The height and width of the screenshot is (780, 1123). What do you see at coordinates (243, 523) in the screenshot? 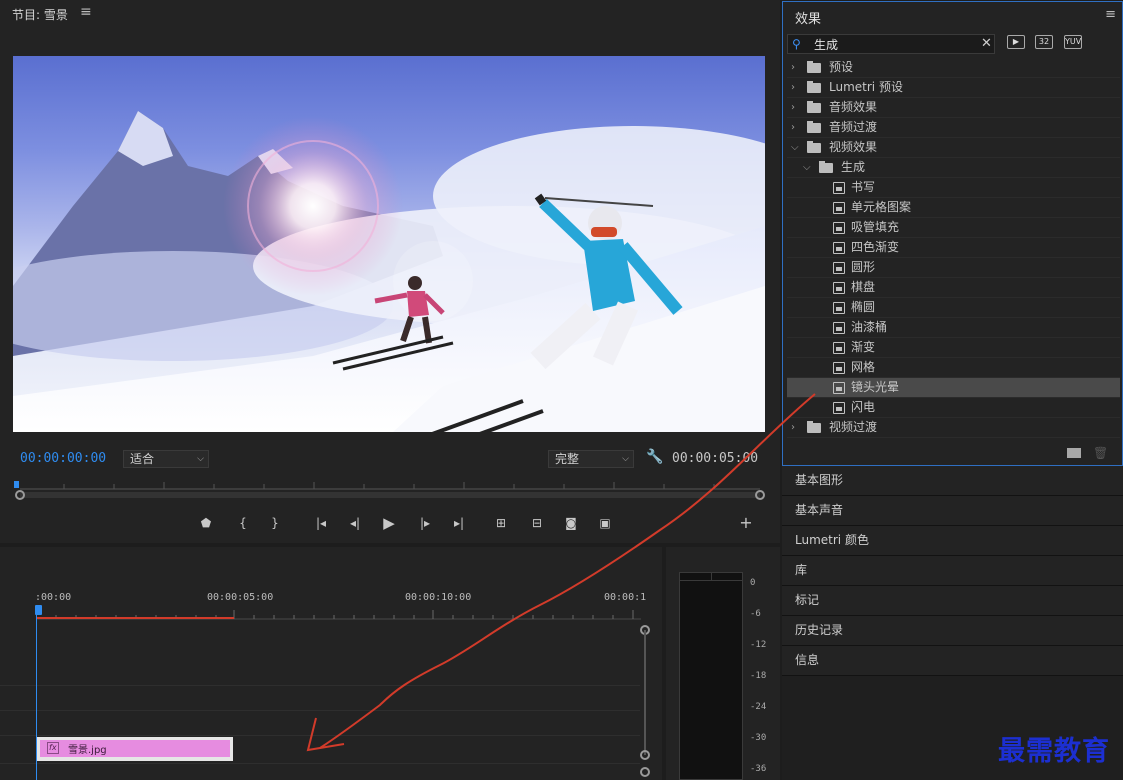
I see `mark-in-icon: {` at bounding box center [243, 523].